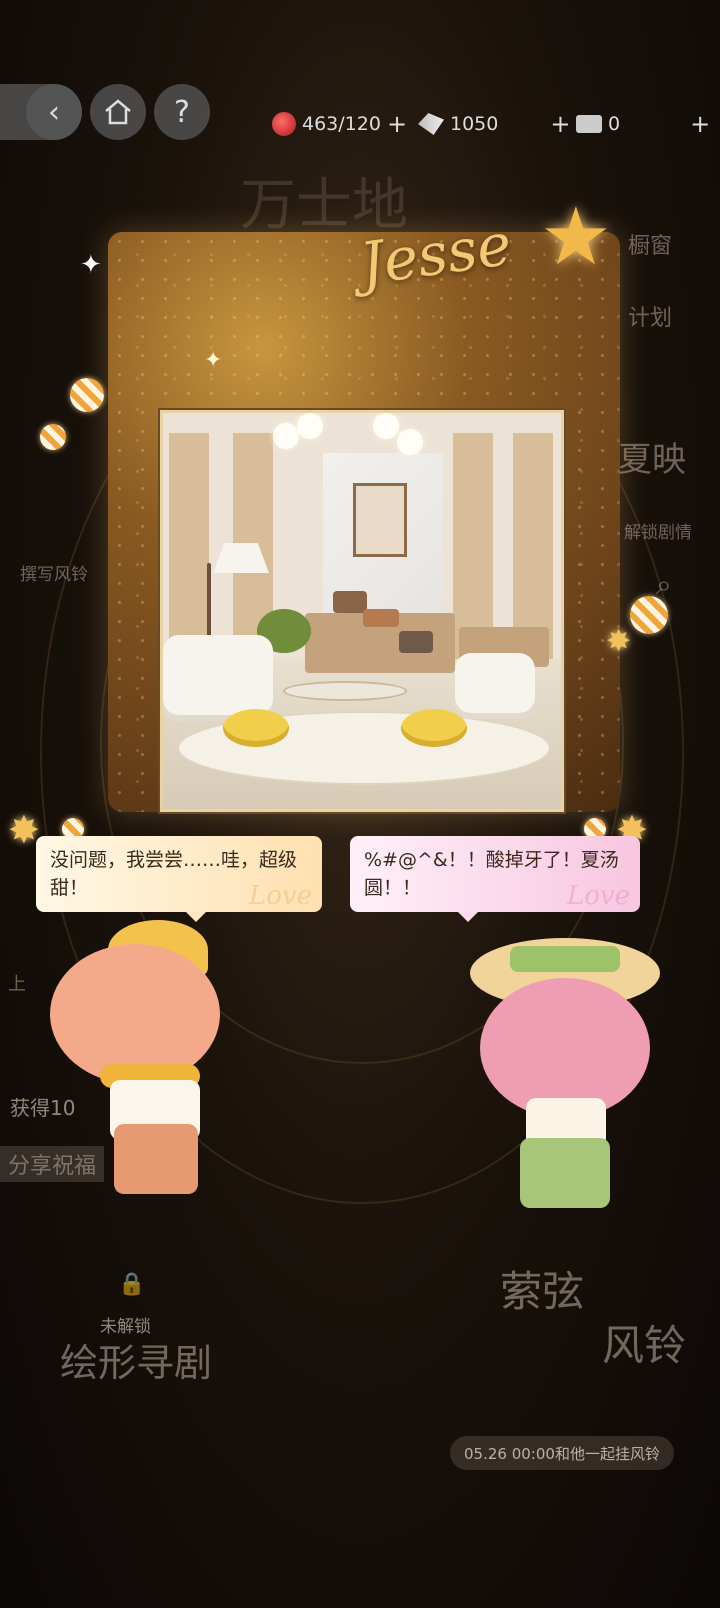 Image resolution: width=720 pixels, height=1608 pixels. I want to click on bg-unlock-story: 解锁剧情, so click(658, 533).